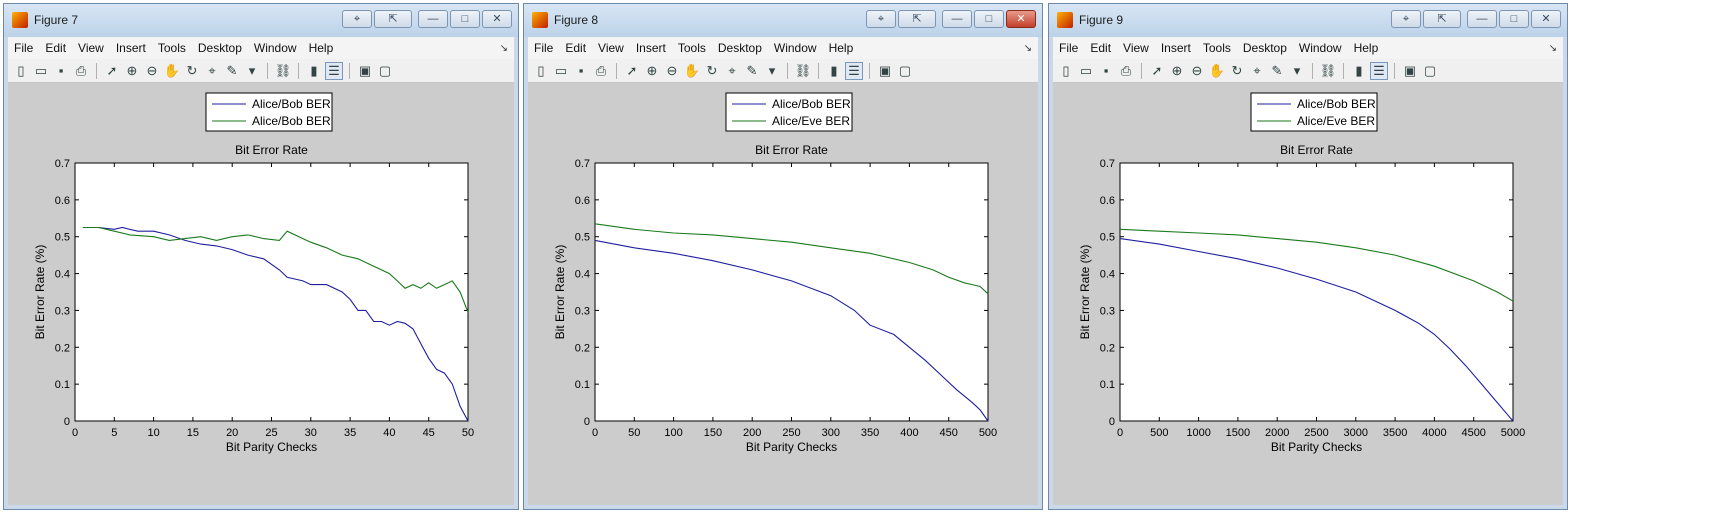  What do you see at coordinates (1308, 20) in the screenshot?
I see `title-bar: Figure 9 ⌖ ⇱ — □ ✕` at bounding box center [1308, 20].